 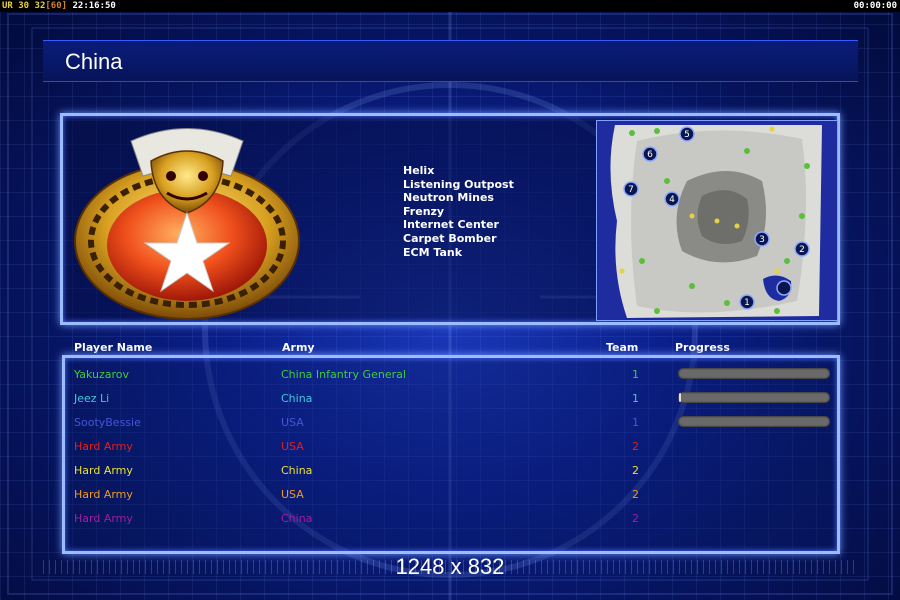 What do you see at coordinates (622, 347) in the screenshot?
I see `header-team: Team` at bounding box center [622, 347].